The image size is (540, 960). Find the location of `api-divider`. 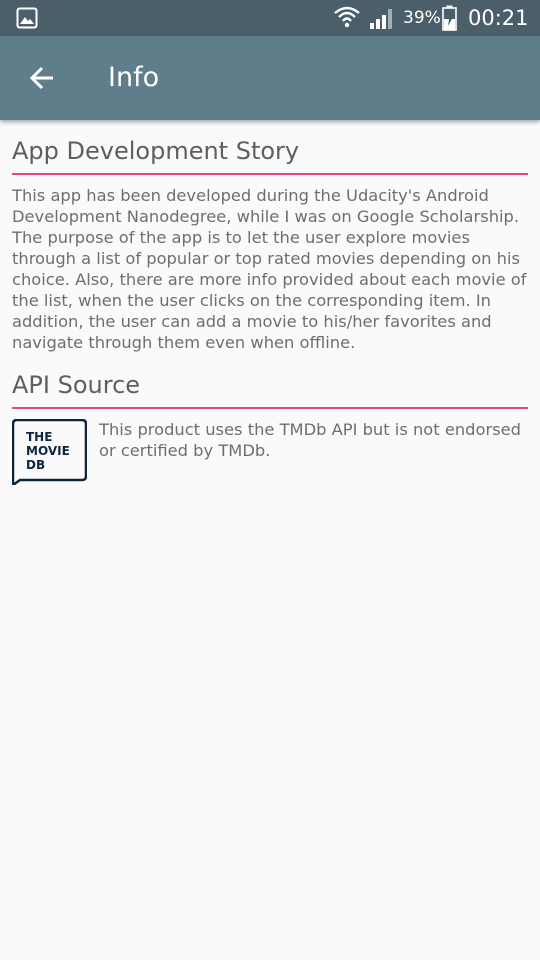

api-divider is located at coordinates (270, 408).